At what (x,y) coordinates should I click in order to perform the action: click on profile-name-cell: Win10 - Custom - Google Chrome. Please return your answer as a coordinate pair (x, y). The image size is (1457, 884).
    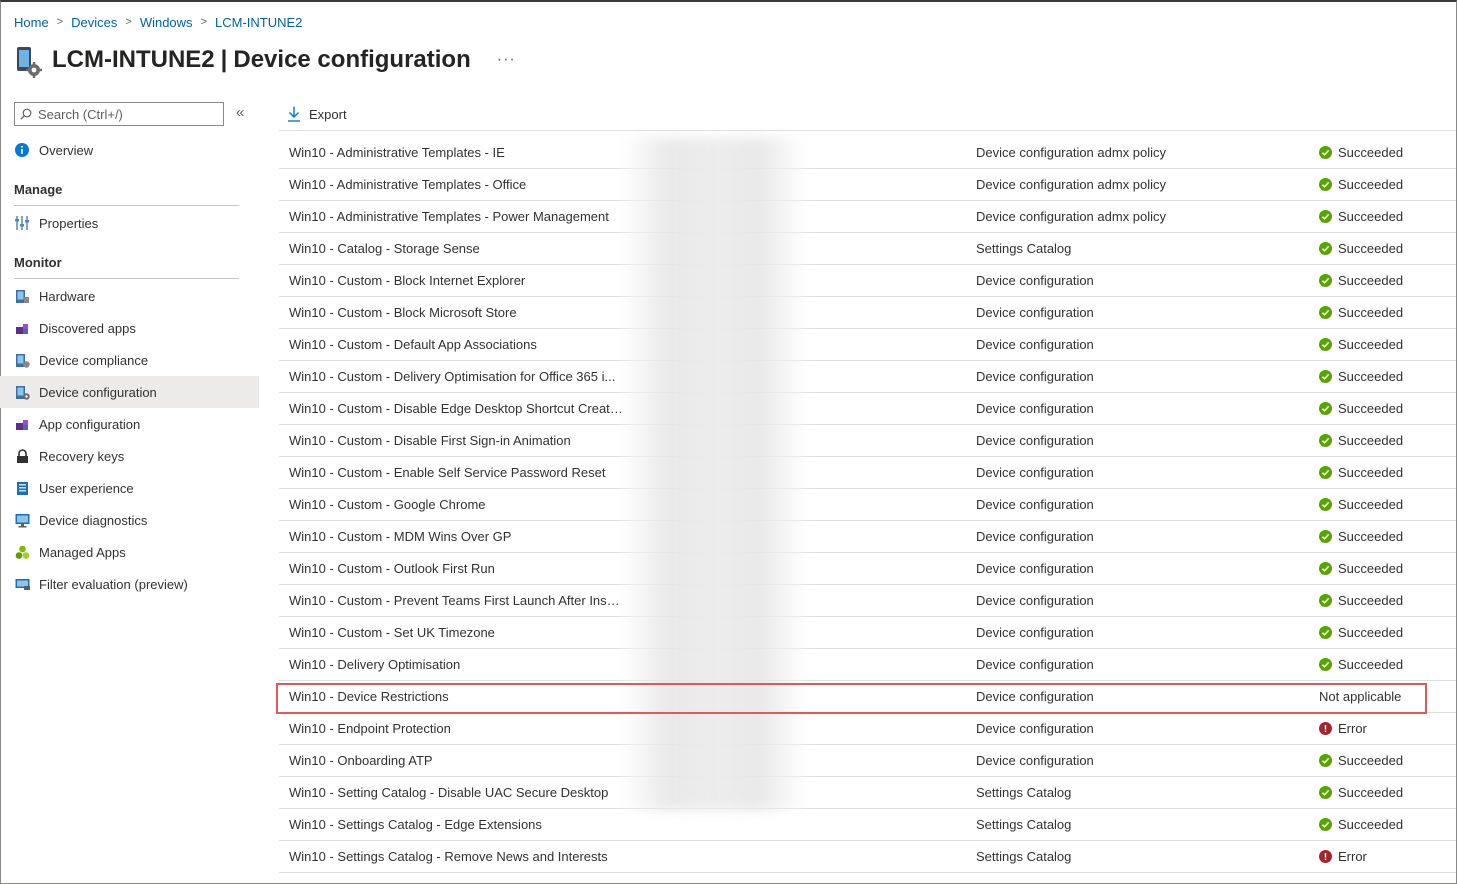
    Looking at the image, I should click on (387, 504).